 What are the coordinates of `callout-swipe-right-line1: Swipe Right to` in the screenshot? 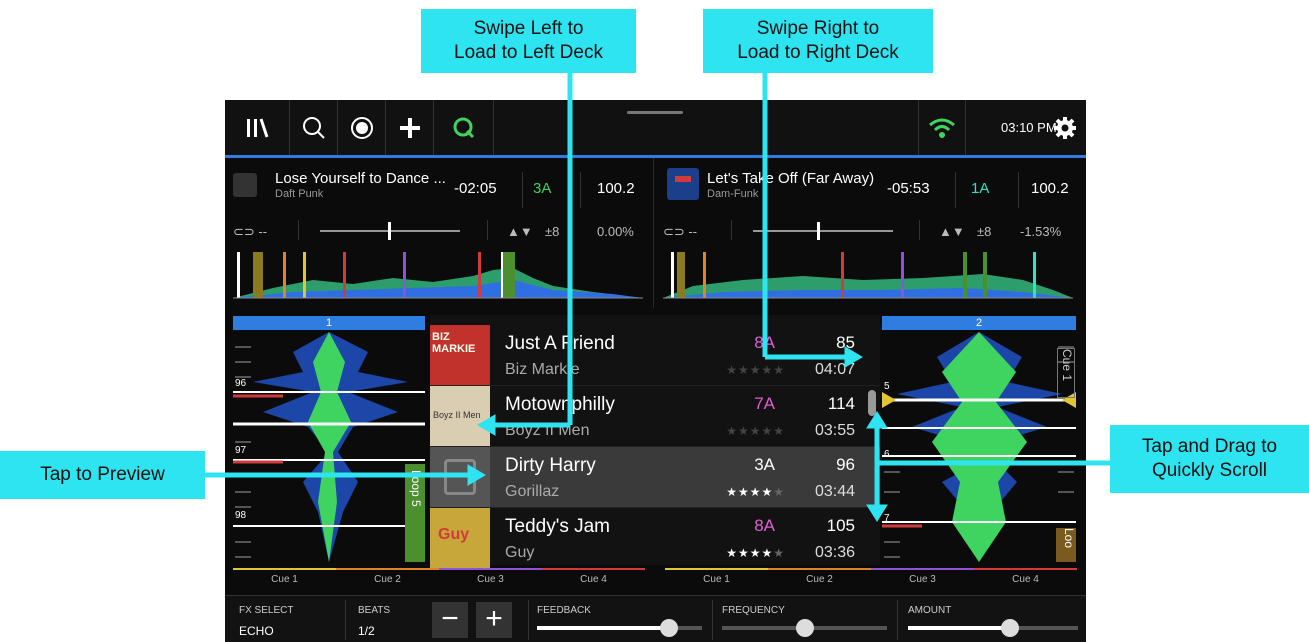 It's located at (818, 28).